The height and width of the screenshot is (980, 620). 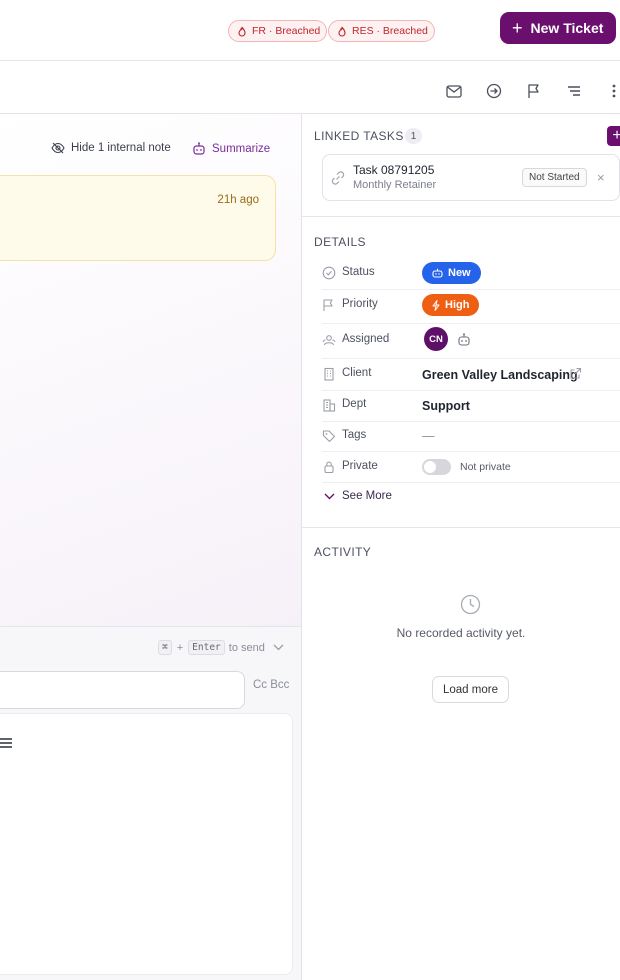 I want to click on new-ticket-label: New Ticket, so click(x=567, y=28).